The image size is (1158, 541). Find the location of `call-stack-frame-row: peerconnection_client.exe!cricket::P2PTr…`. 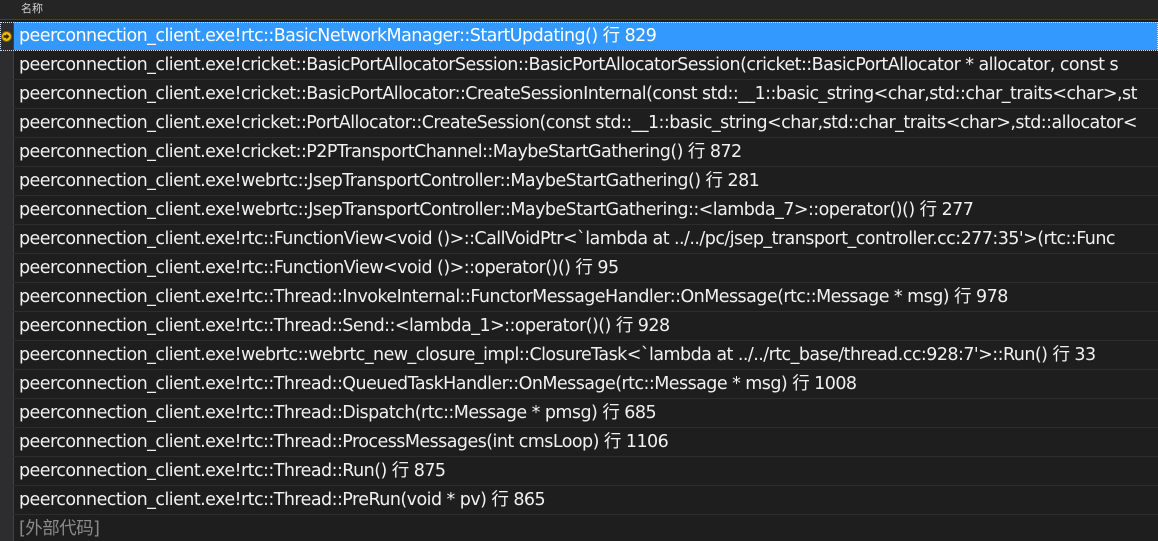

call-stack-frame-row: peerconnection_client.exe!cricket::P2PTr… is located at coordinates (579, 152).